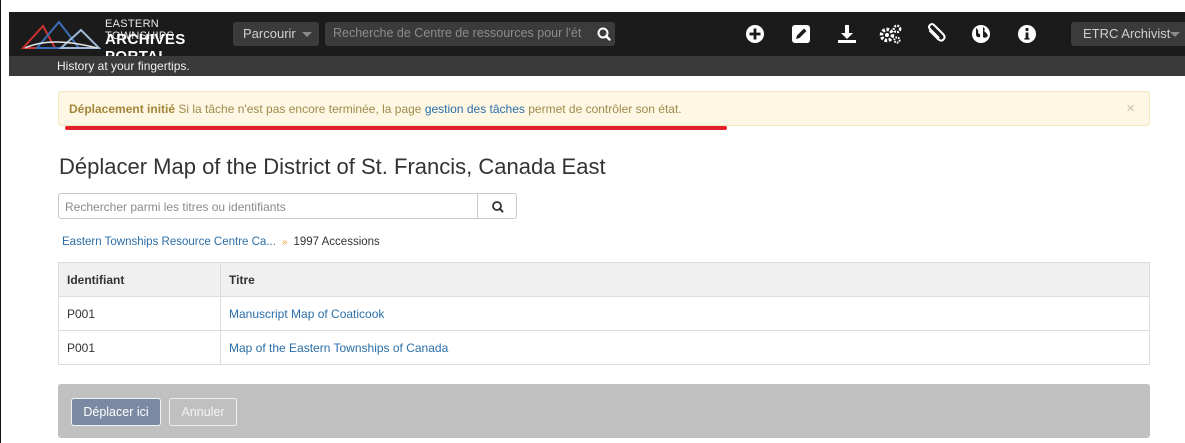  I want to click on table-row: P001 Manuscript Map of Coaticook, so click(604, 313).